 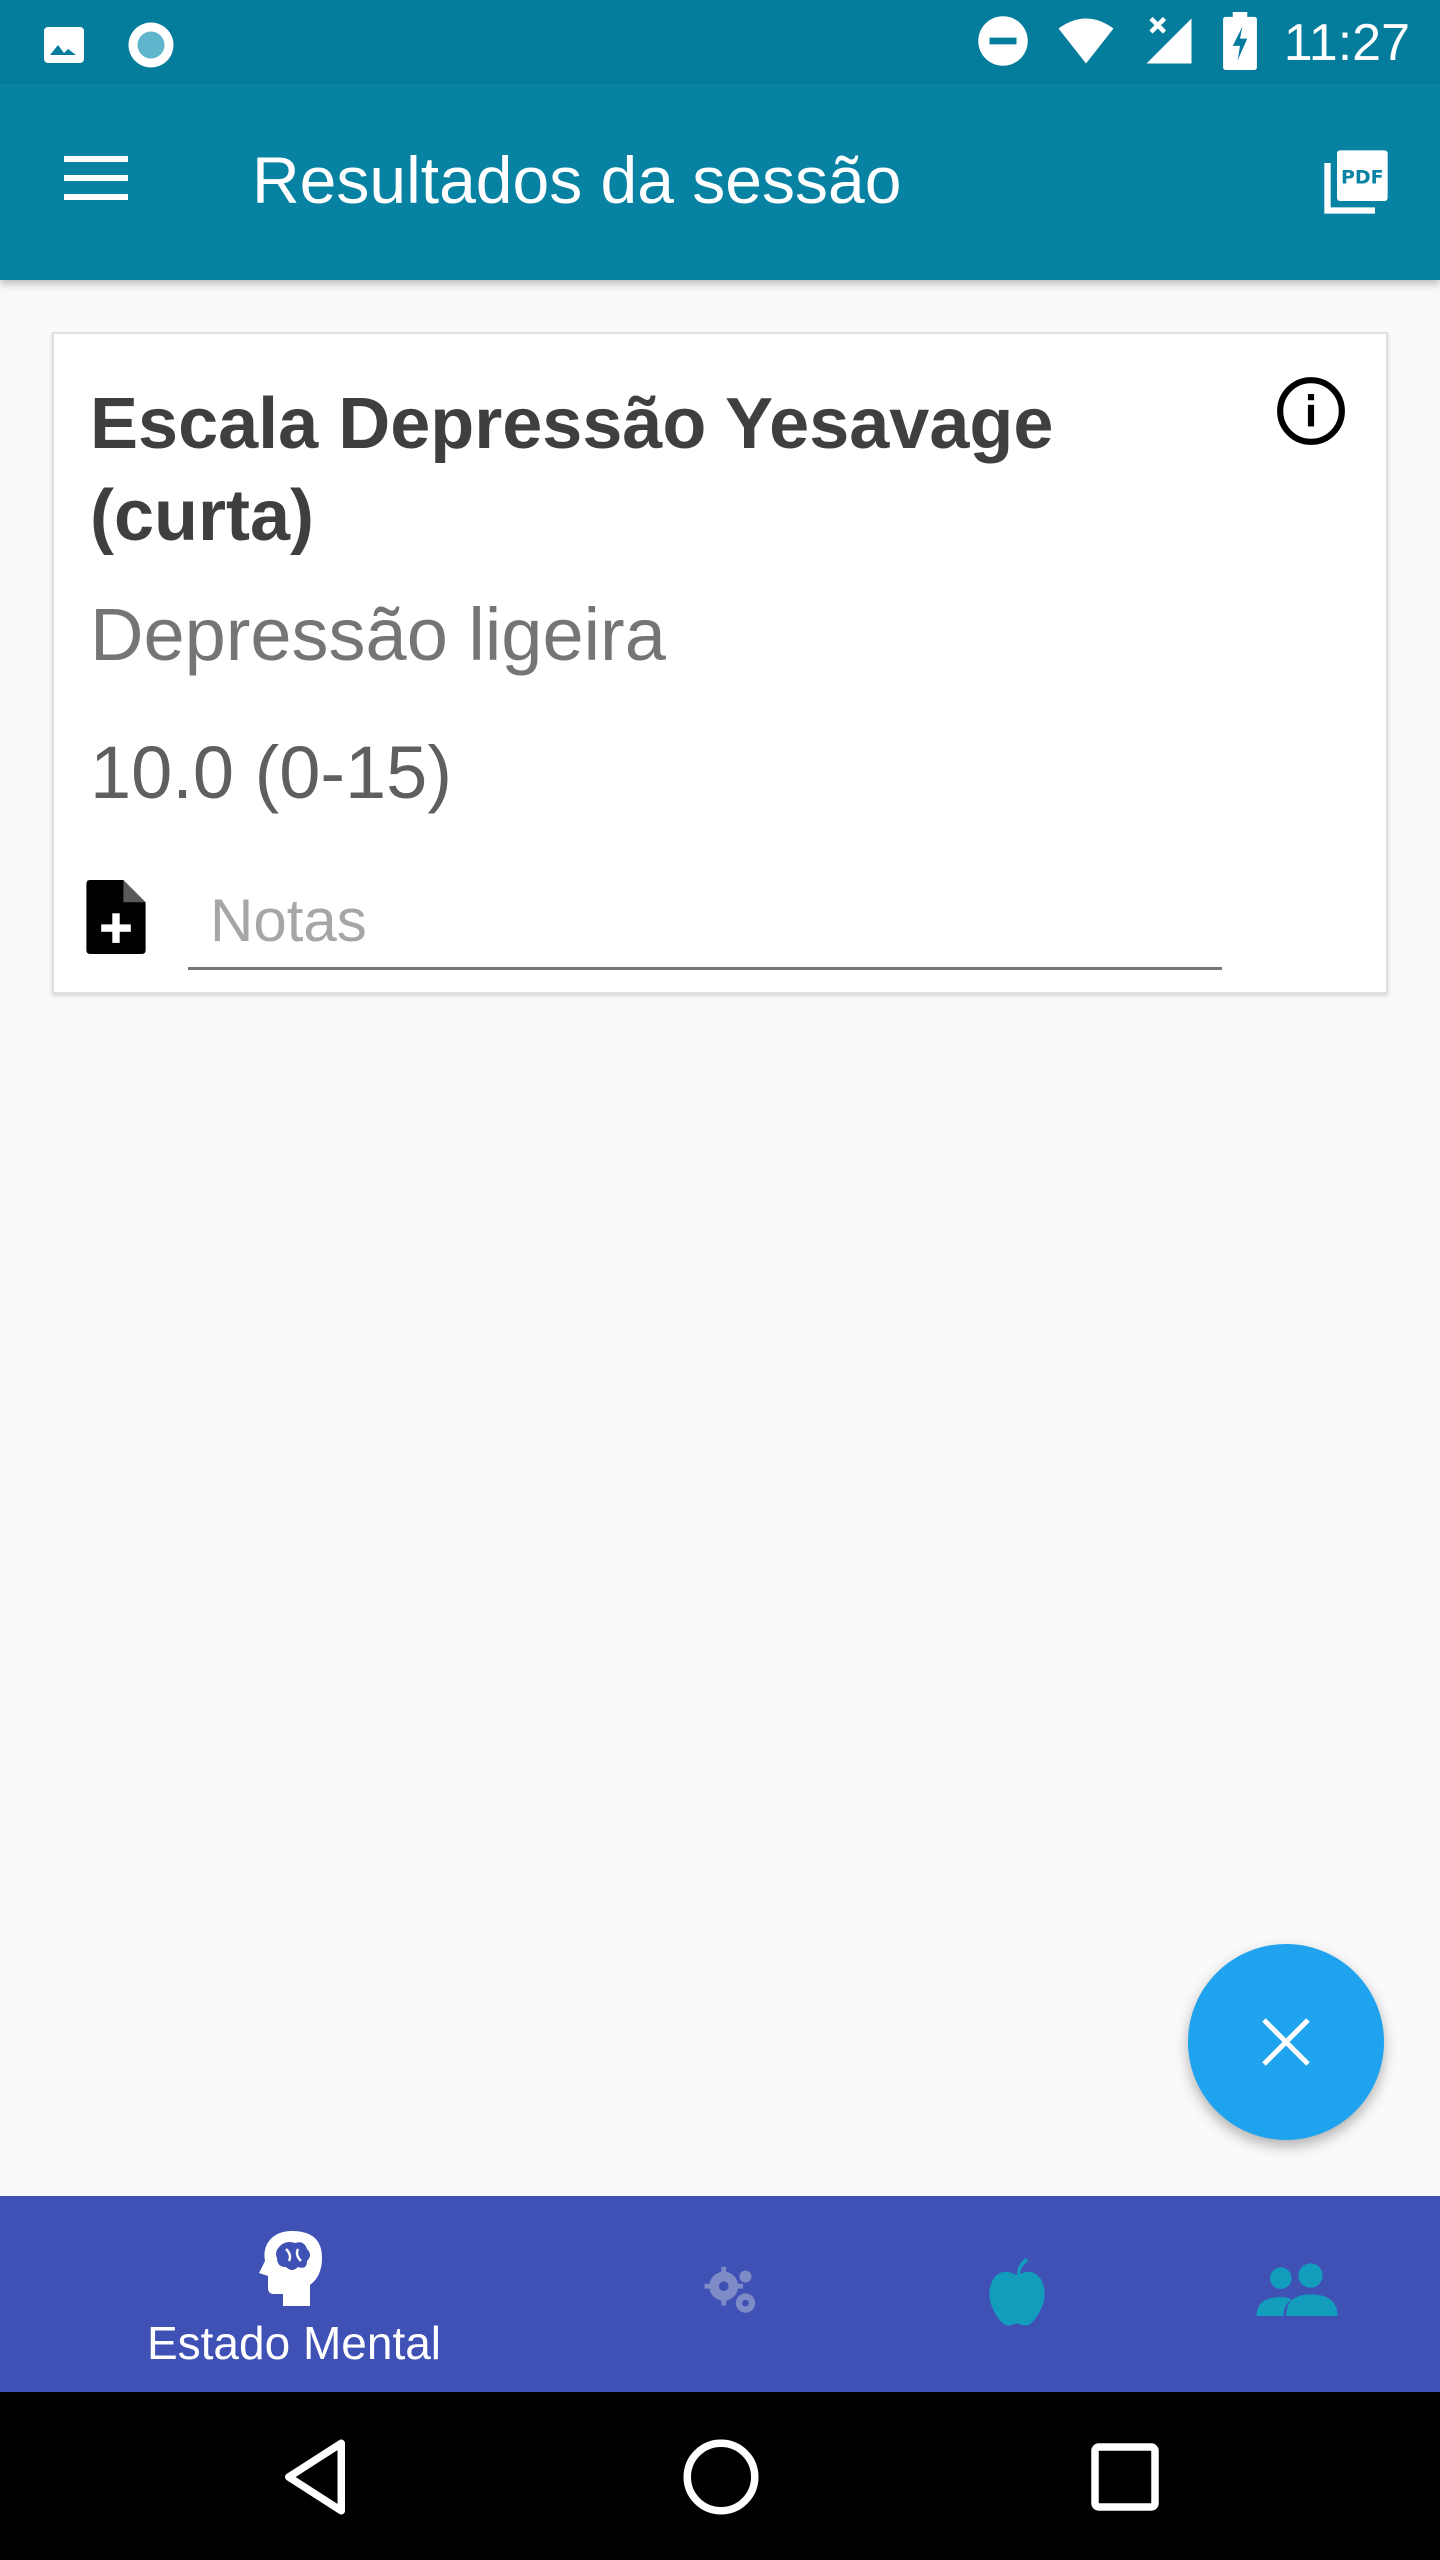 I want to click on result-score: 10.0 (0-15), so click(x=271, y=772).